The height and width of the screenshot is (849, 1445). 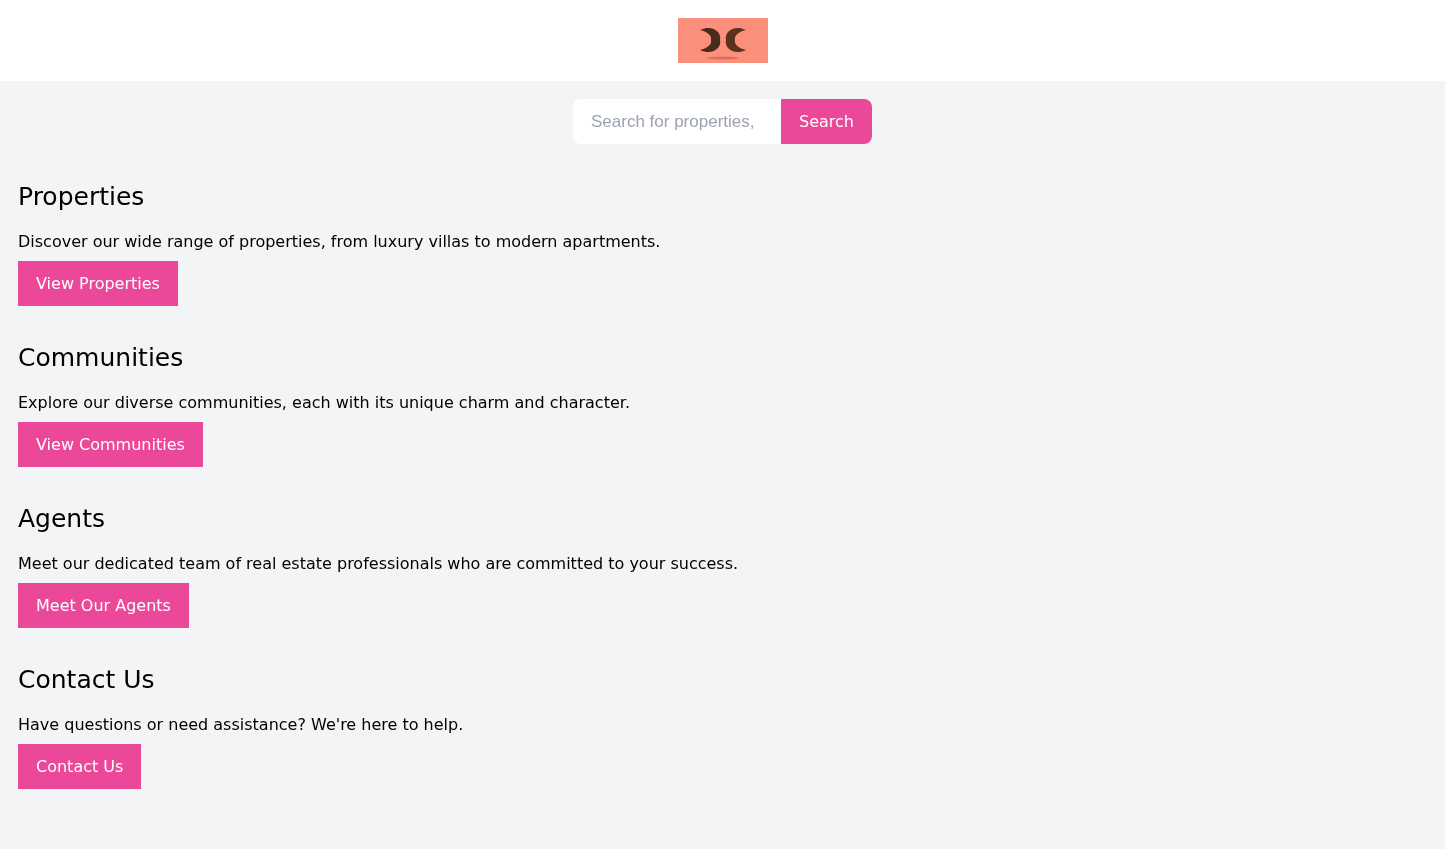 I want to click on section-heading: Communities, so click(x=101, y=358).